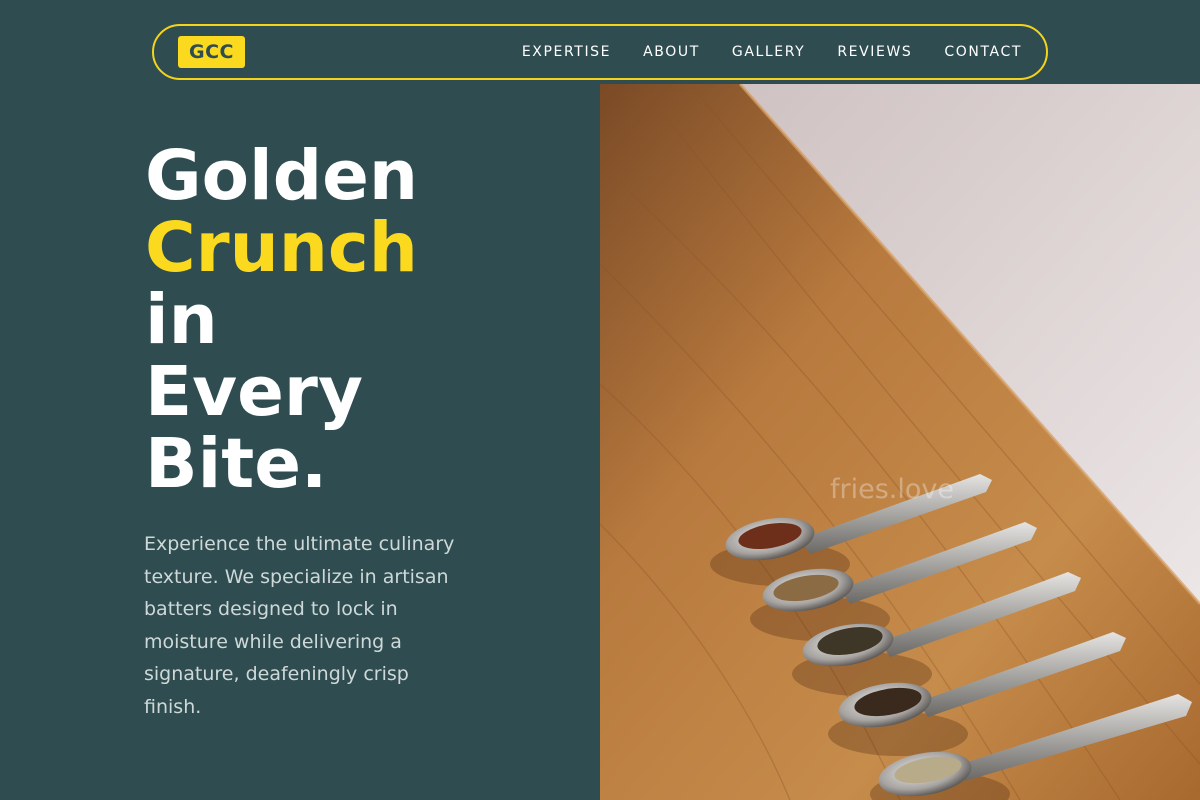 The height and width of the screenshot is (800, 1200). I want to click on nav-link-reviews: REVIEWS, so click(874, 52).